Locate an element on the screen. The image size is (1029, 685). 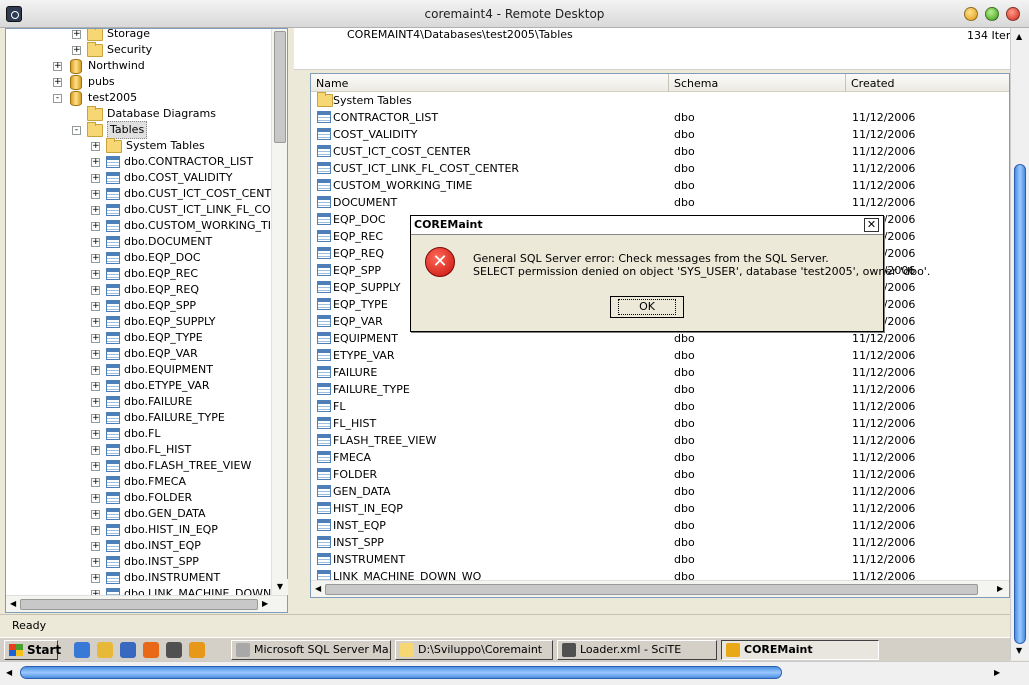
close-button is located at coordinates (1013, 14).